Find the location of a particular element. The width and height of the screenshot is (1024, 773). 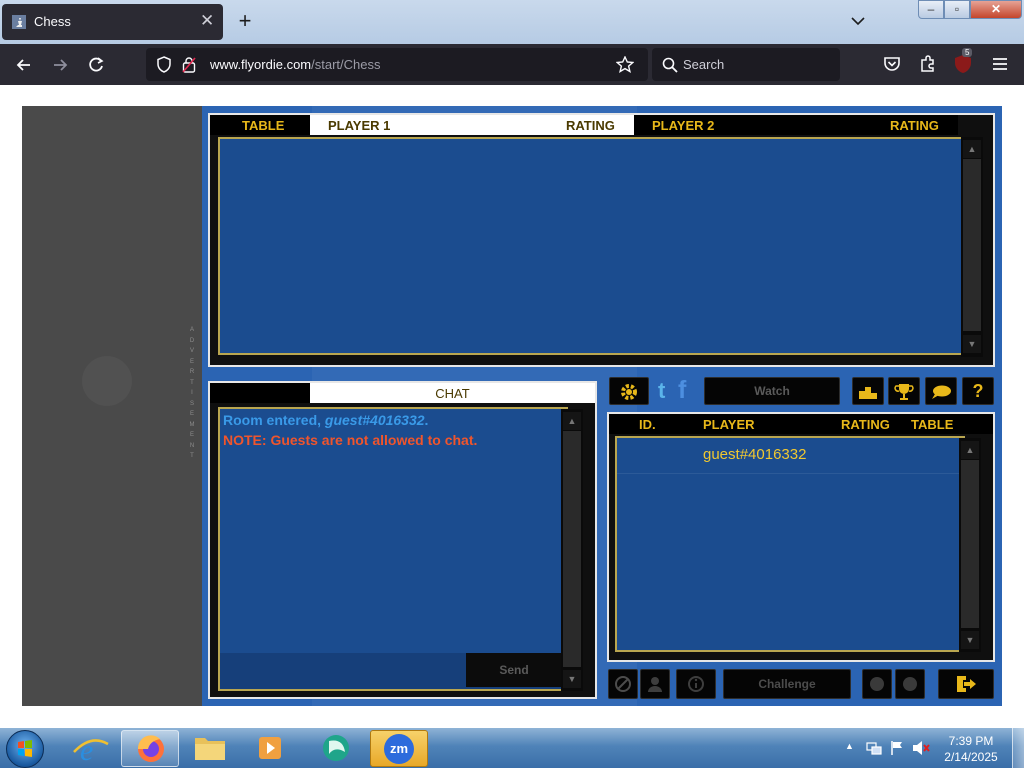

speech-bubble-icon is located at coordinates (941, 392).